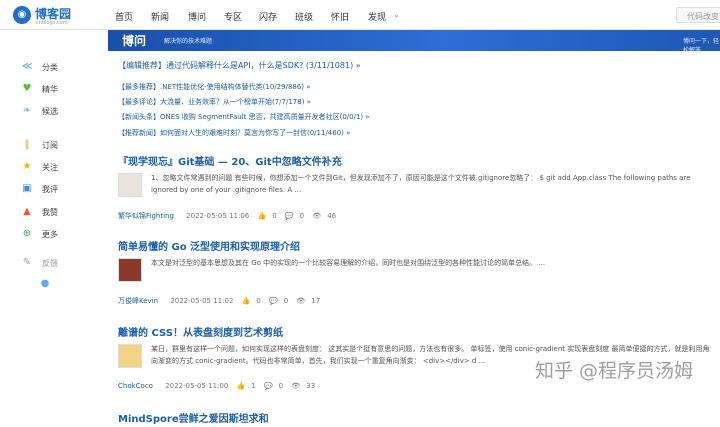 The width and height of the screenshot is (720, 427). Describe the element at coordinates (239, 65) in the screenshot. I see `recommendation-link: 【编辑推荐】通过代码解释什么是API，什么是SDK? (3/11/1081) »` at that location.